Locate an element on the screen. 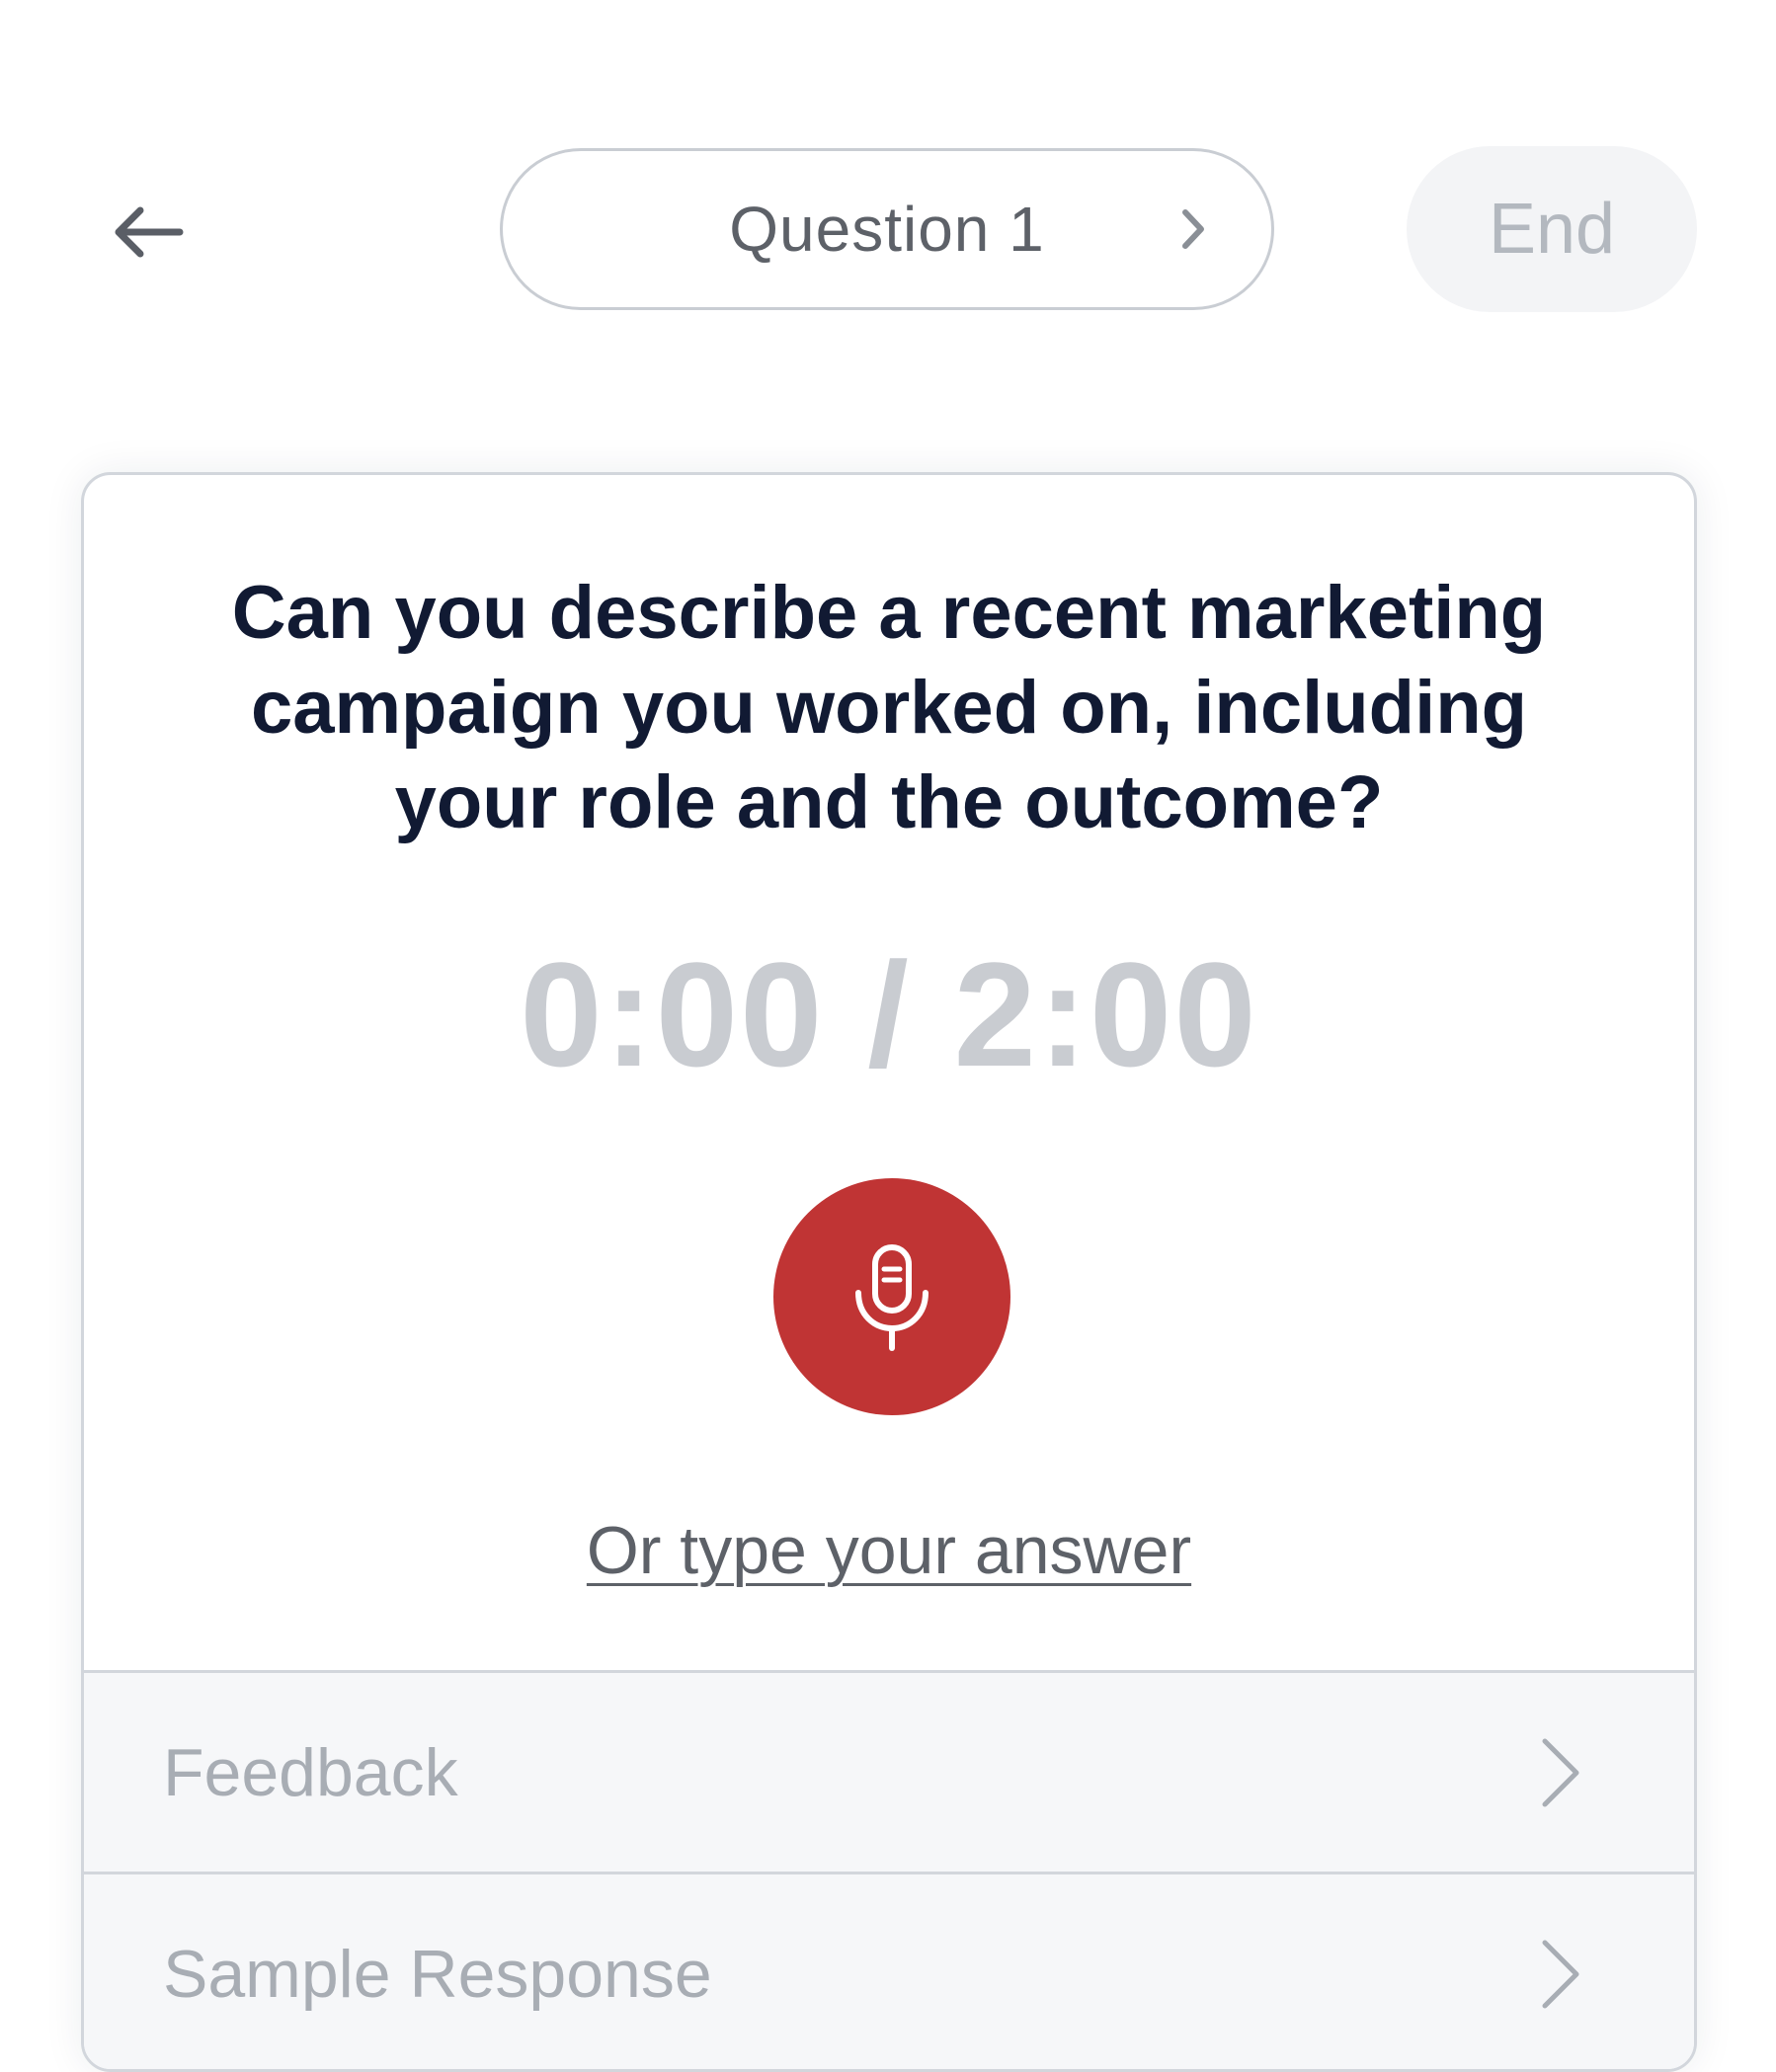  arrow-left-icon is located at coordinates (149, 232).